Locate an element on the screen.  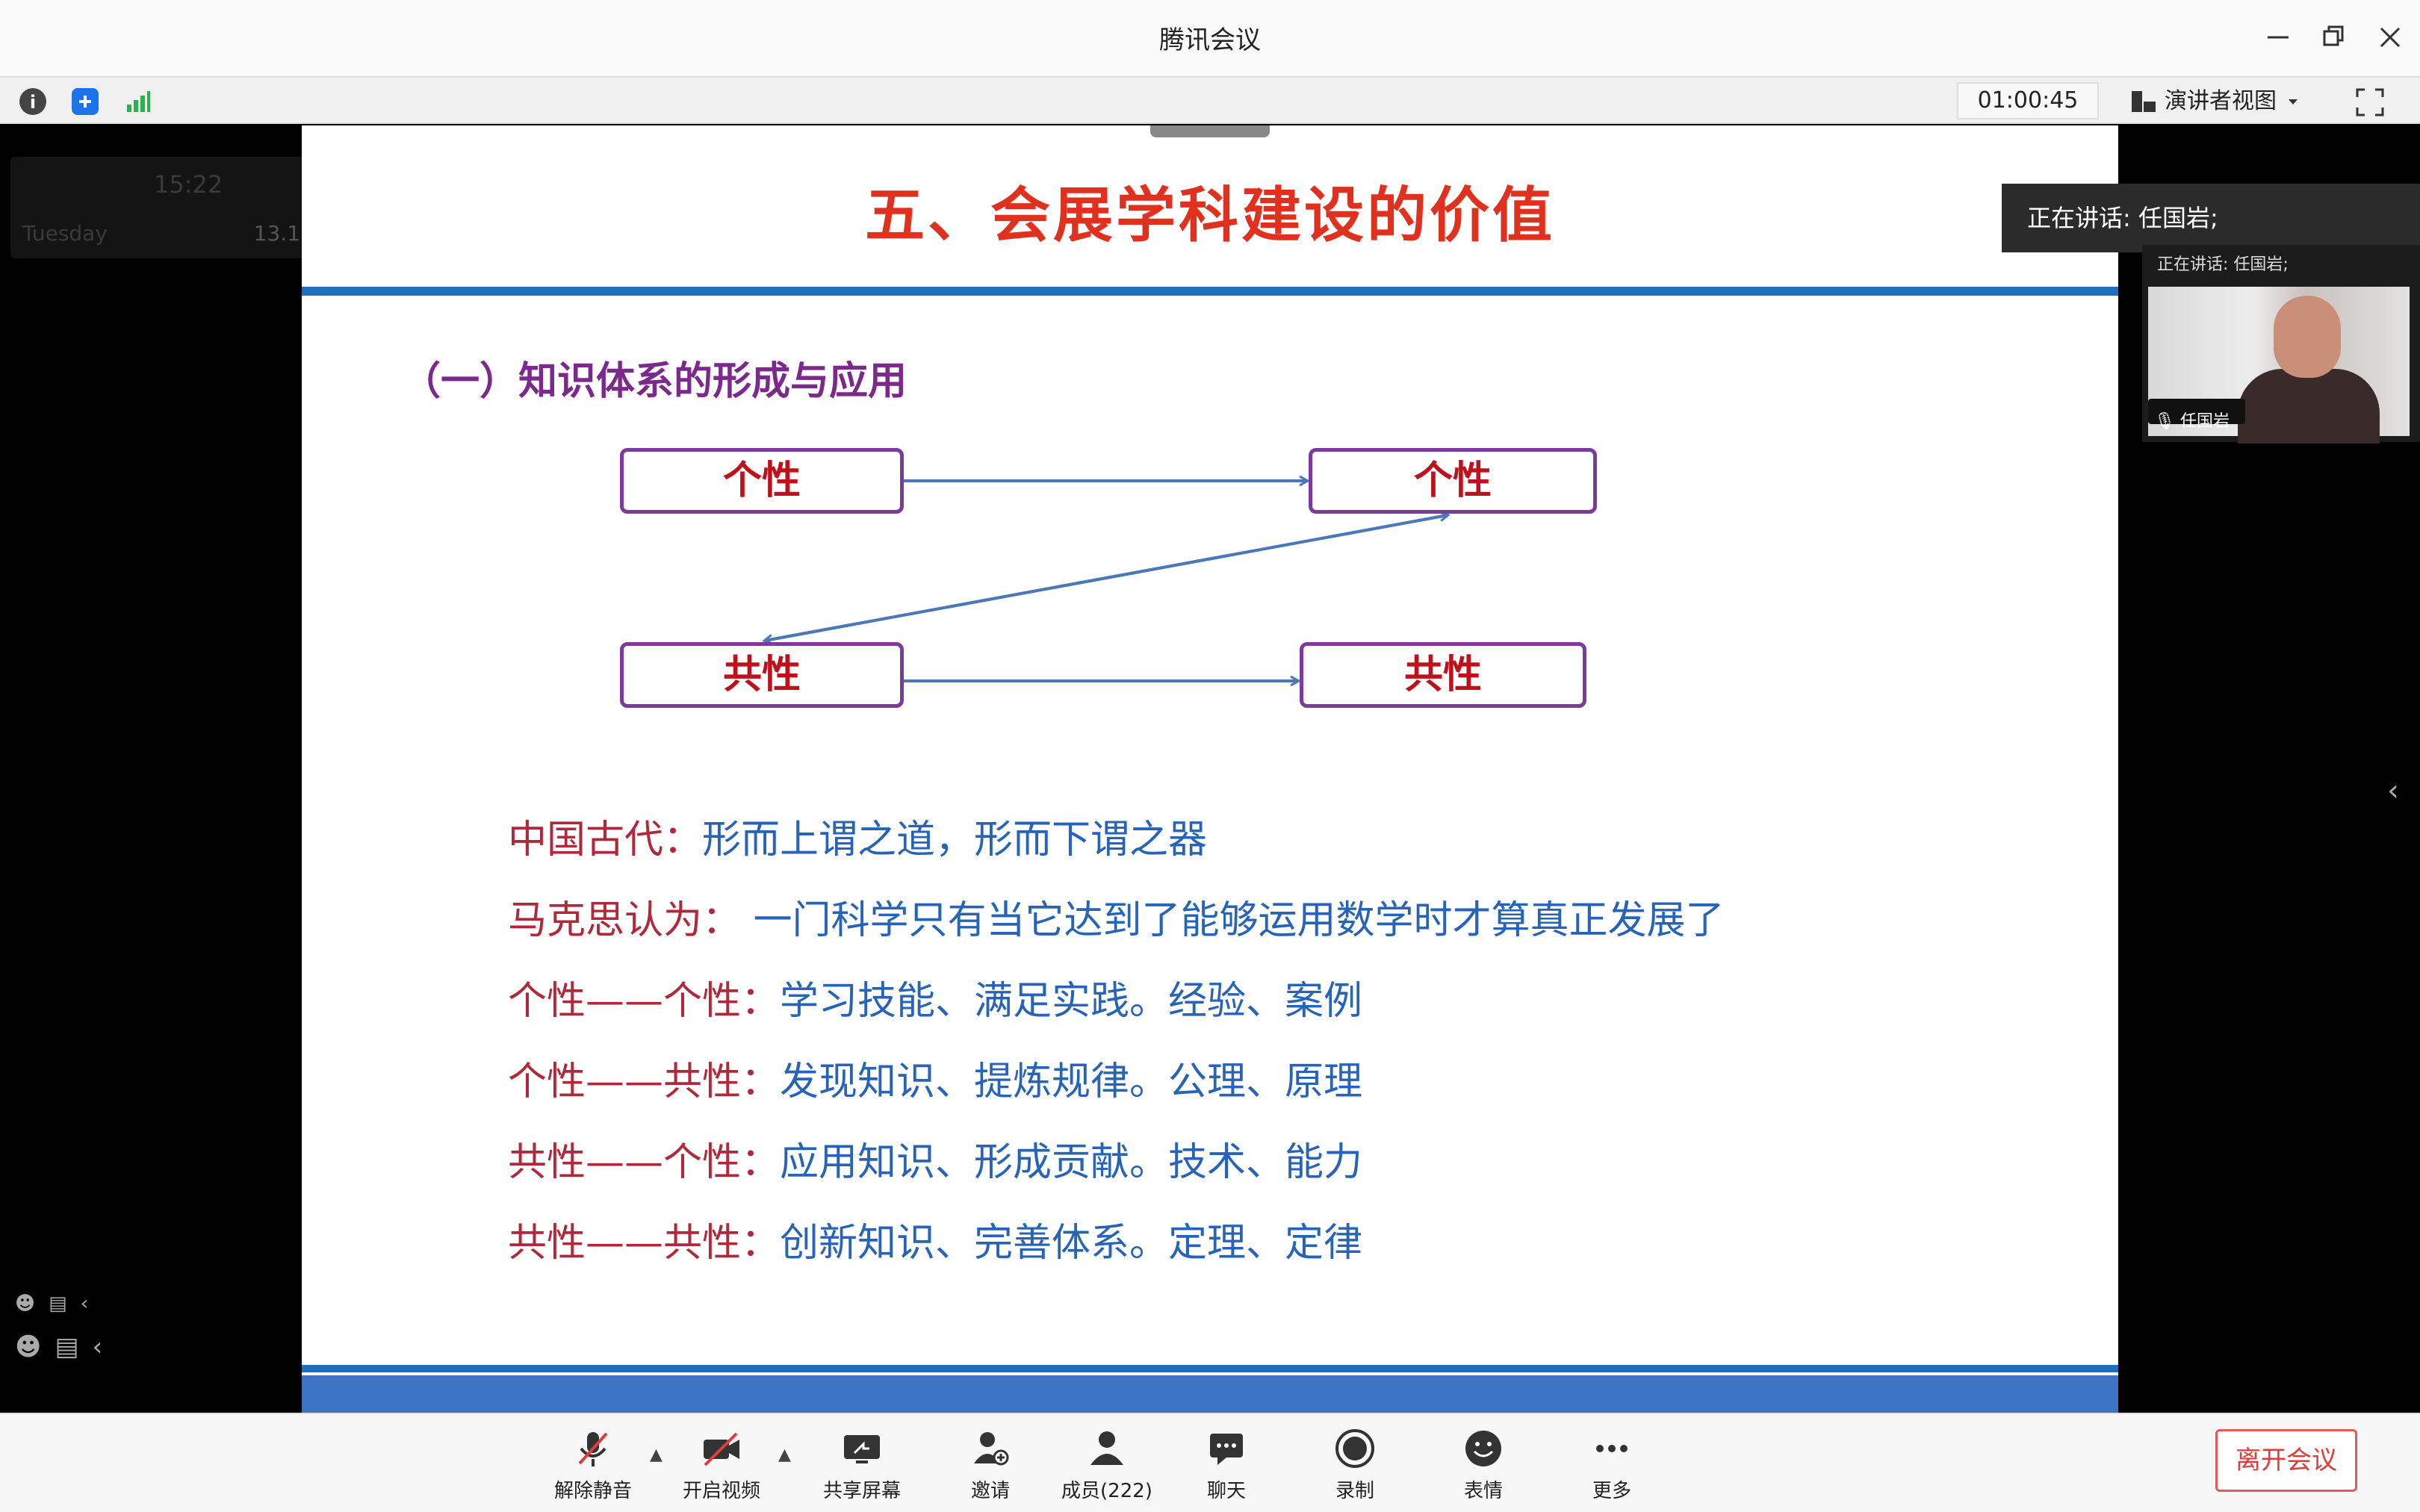
slide-text-line: 个性——个性：学习技能、满足实践。经验、案例 is located at coordinates (935, 1001).